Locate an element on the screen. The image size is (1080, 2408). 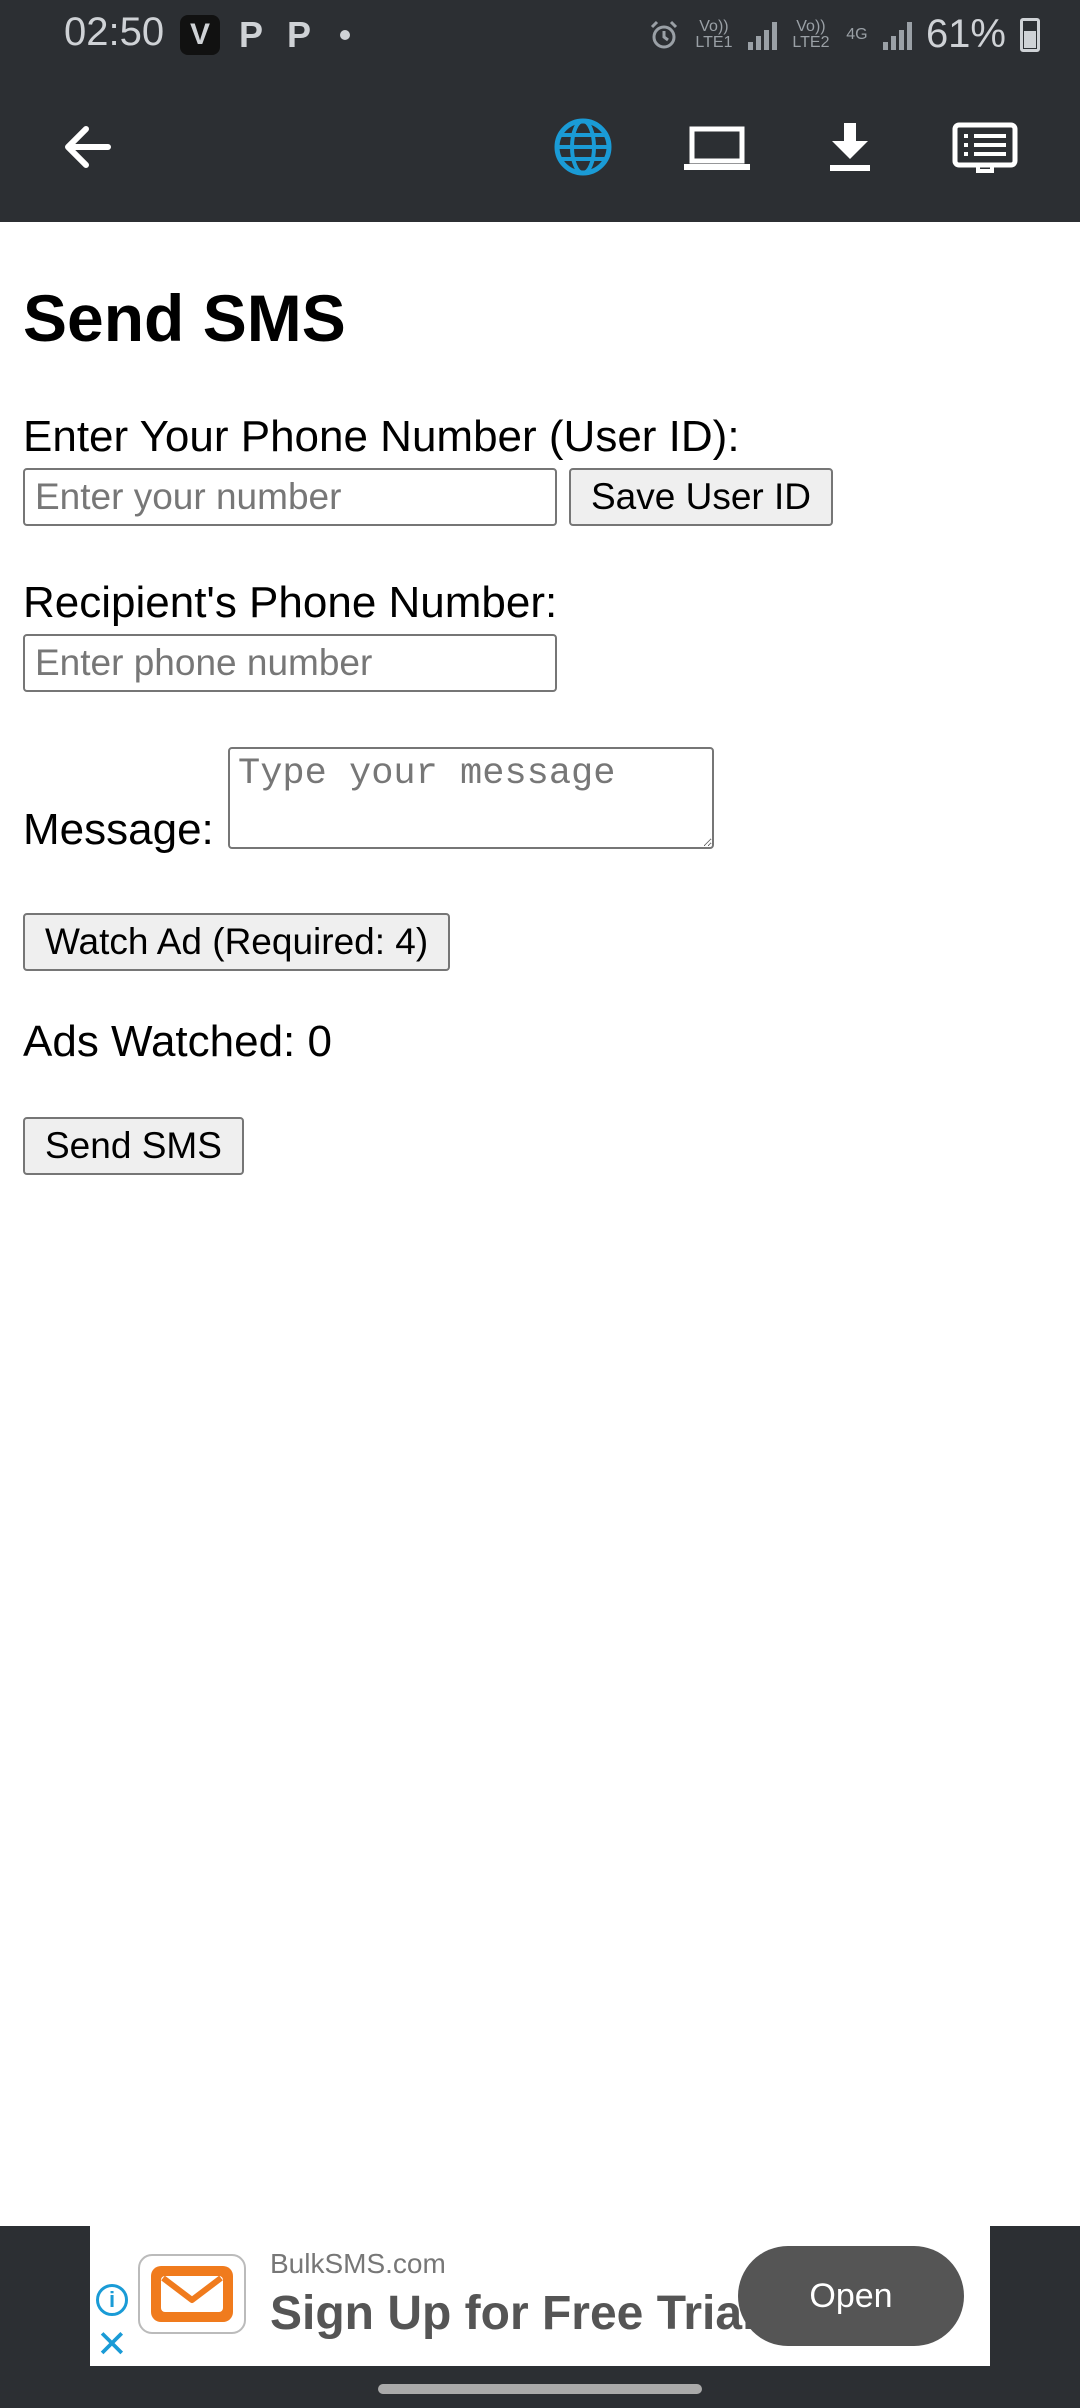
ads-watched-counter: Ads Watched: 0 is located at coordinates (177, 1041).